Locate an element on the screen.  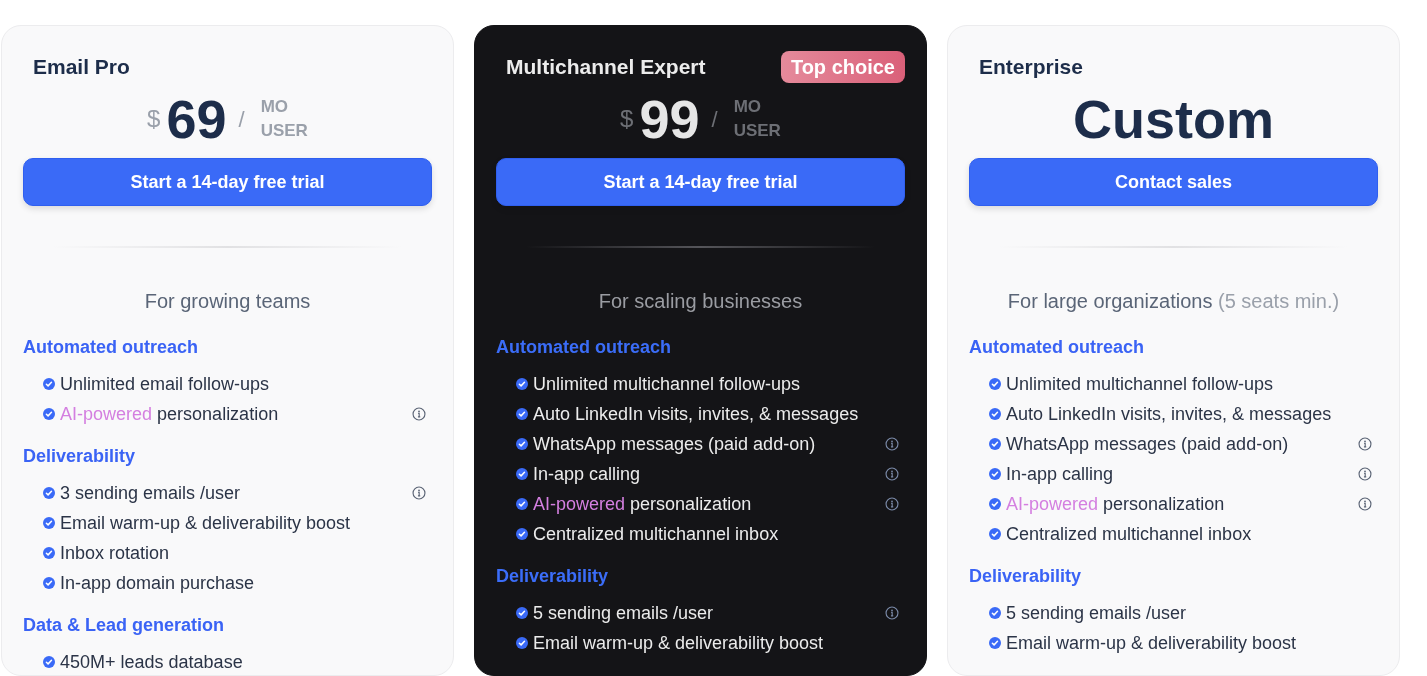
plan-audience: For growing teams is located at coordinates (227, 301).